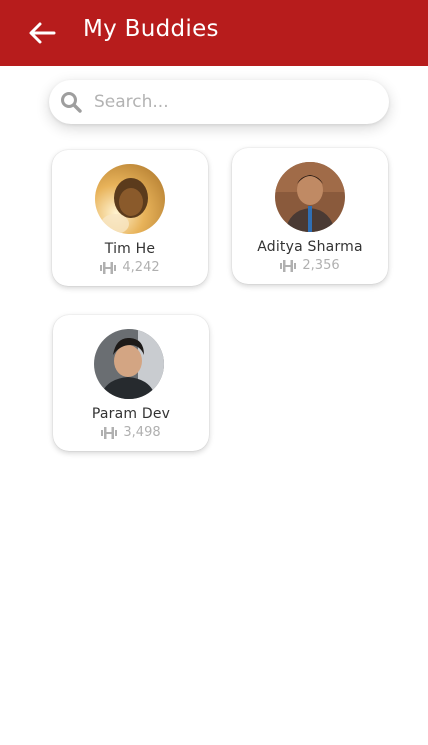  I want to click on buddy-card: Param Dev 3,498, so click(131, 383).